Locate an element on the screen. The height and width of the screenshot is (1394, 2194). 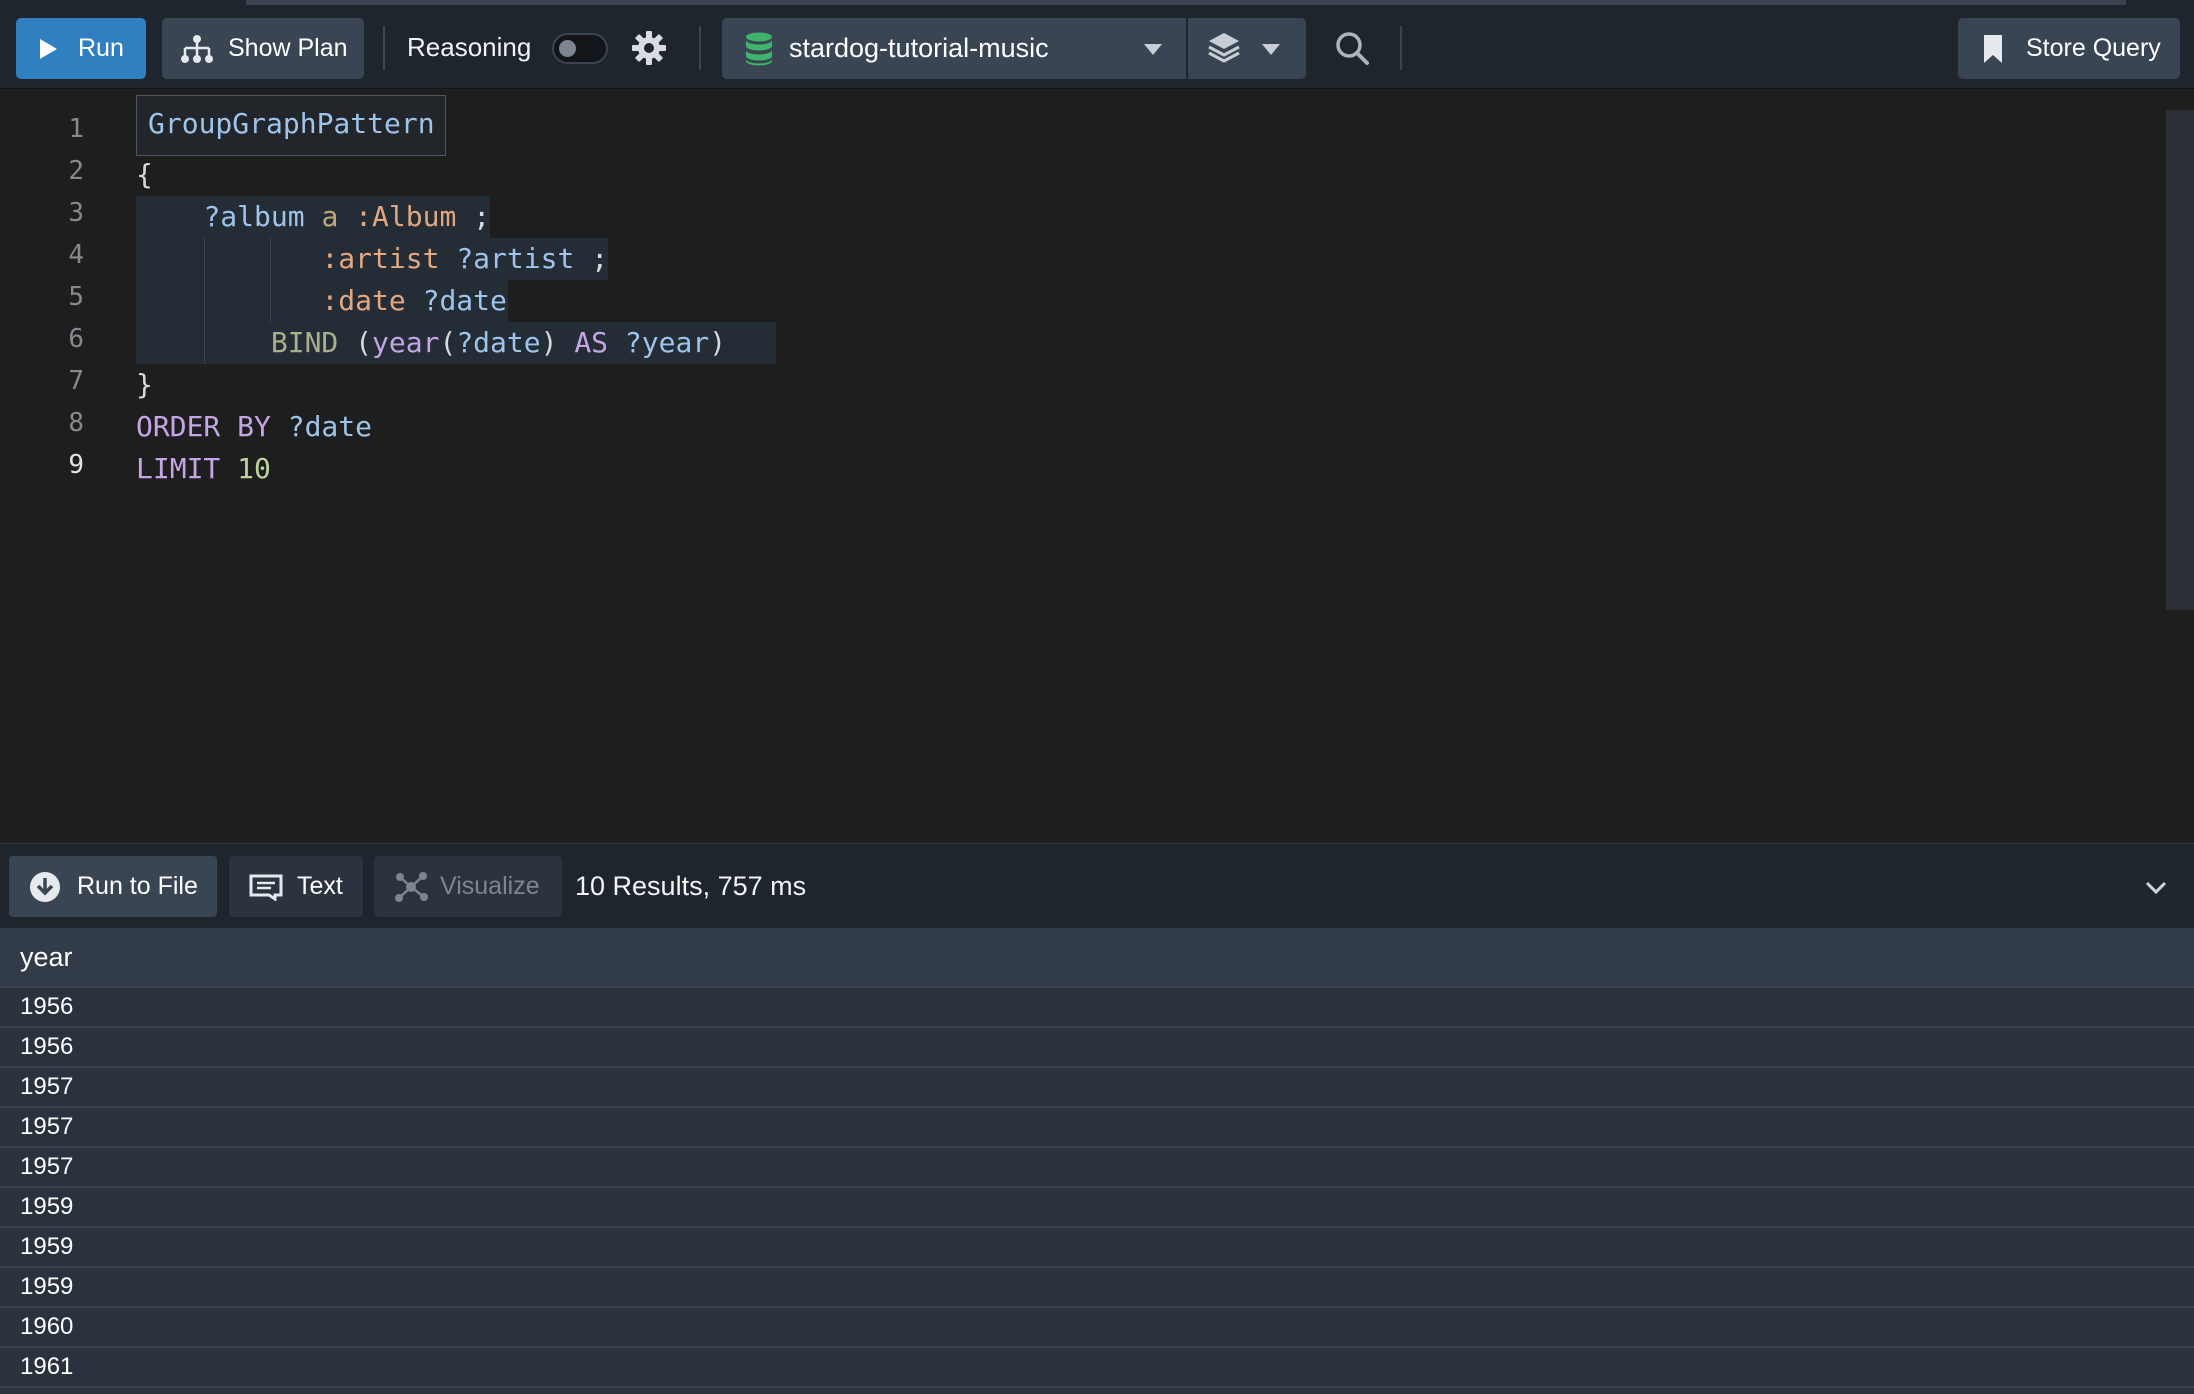
run-button: Run is located at coordinates (81, 48).